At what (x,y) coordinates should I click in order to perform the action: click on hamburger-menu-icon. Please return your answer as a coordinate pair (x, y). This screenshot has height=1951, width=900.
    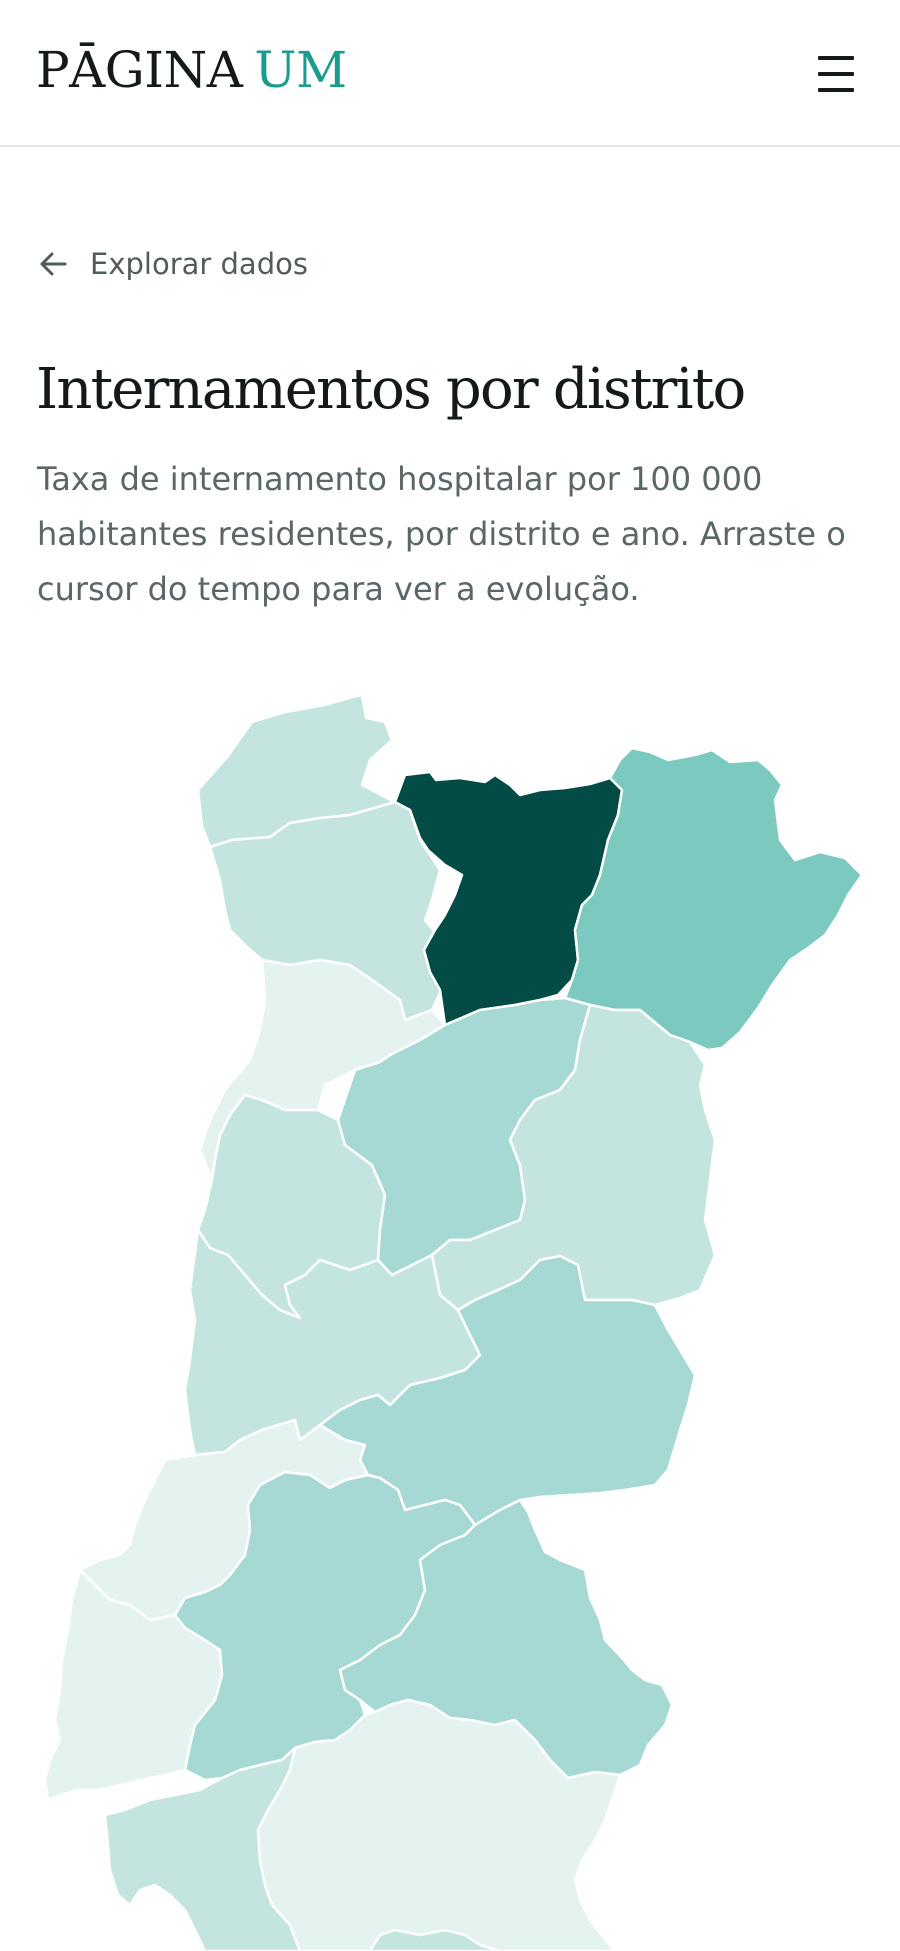
    Looking at the image, I should click on (836, 74).